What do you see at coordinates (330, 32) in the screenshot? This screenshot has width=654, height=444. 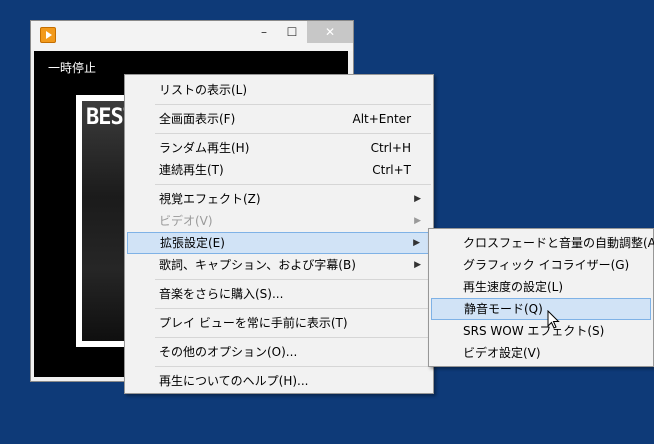 I see `close-button: ✕` at bounding box center [330, 32].